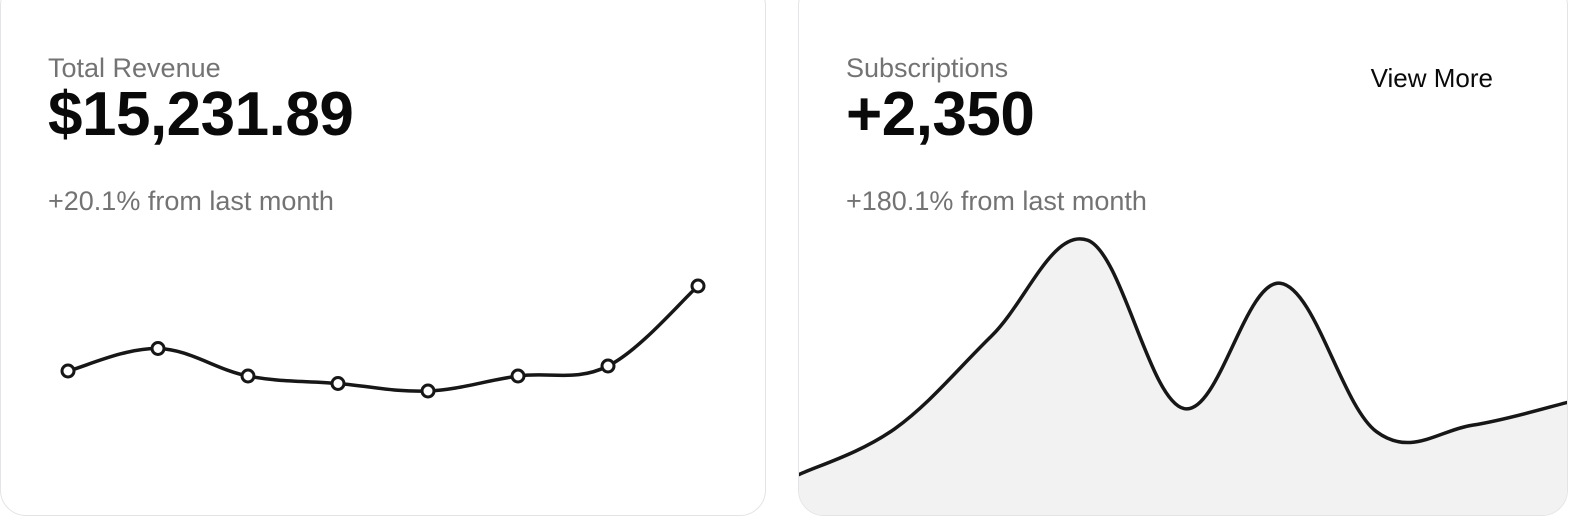 The image size is (1592, 522). I want to click on subscriptions-change: +180.1% from last month, so click(996, 201).